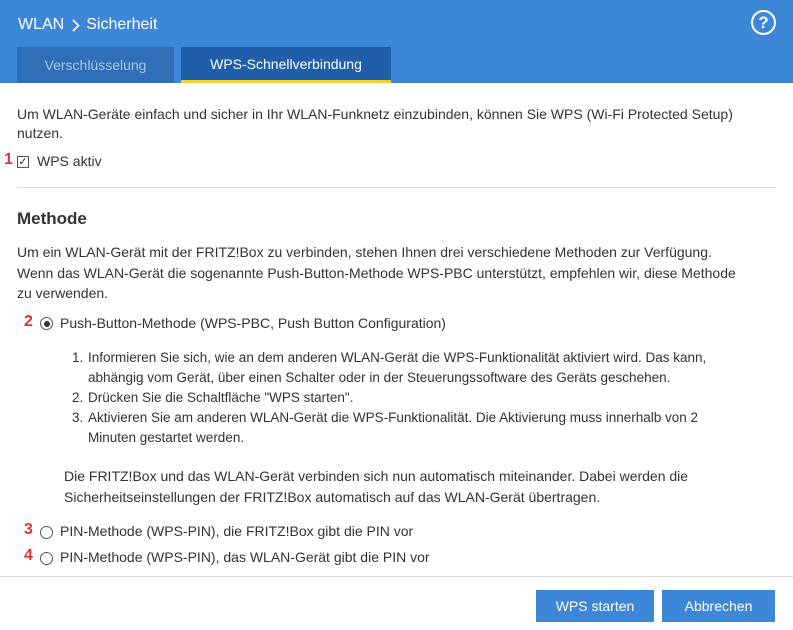 The image size is (793, 630). Describe the element at coordinates (396, 187) in the screenshot. I see `divider` at that location.